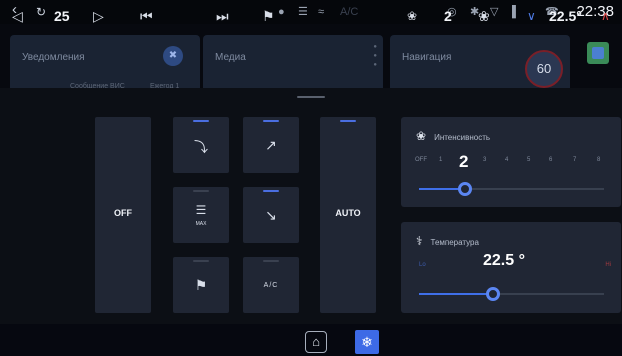  What do you see at coordinates (544, 69) in the screenshot?
I see `speed-limit-badge: 60` at bounding box center [544, 69].